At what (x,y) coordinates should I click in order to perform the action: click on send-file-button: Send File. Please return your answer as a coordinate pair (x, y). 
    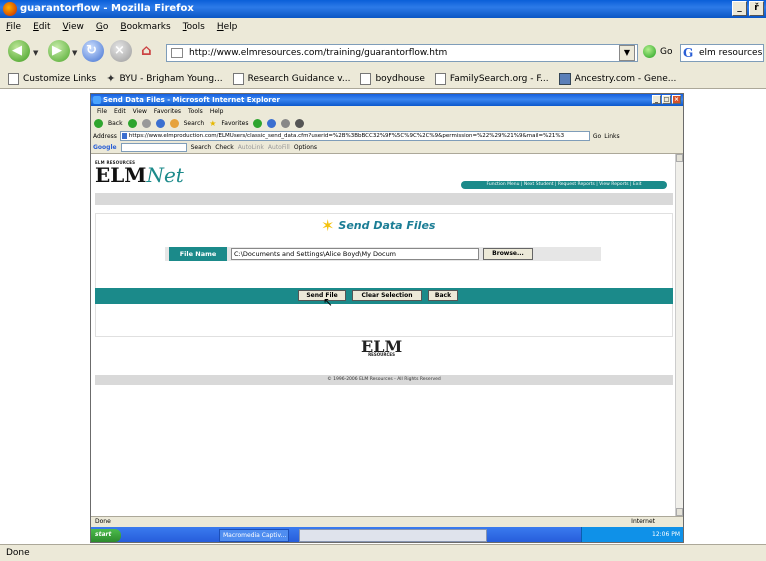
    Looking at the image, I should click on (322, 295).